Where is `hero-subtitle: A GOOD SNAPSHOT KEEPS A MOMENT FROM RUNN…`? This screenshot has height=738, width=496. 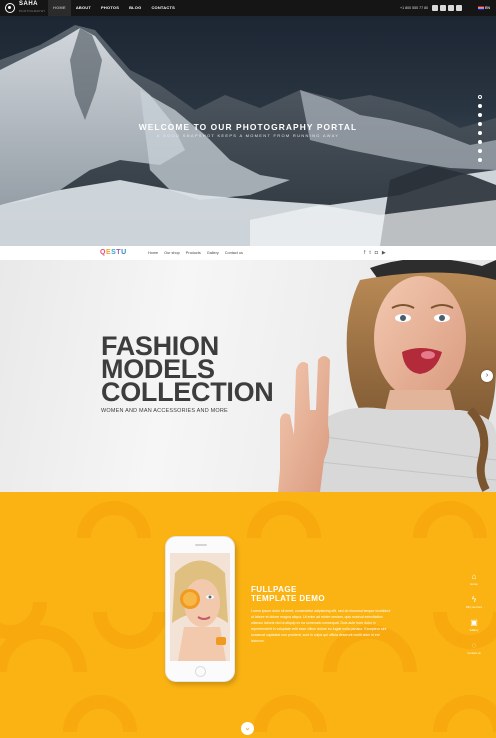 hero-subtitle: A GOOD SNAPSHOT KEEPS A MOMENT FROM RUNN… is located at coordinates (248, 135).